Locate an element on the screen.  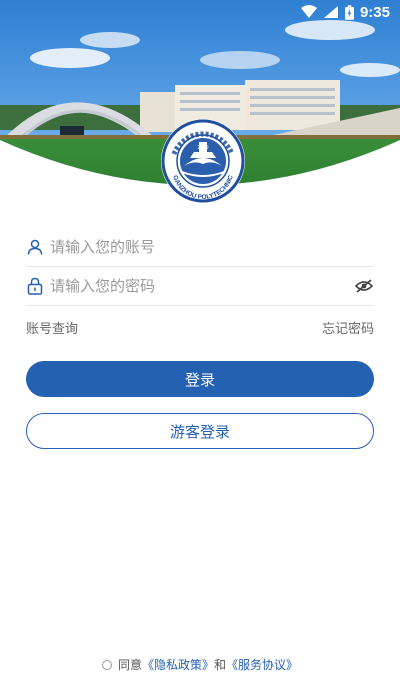
guest-login-button: 游客登录 is located at coordinates (200, 431).